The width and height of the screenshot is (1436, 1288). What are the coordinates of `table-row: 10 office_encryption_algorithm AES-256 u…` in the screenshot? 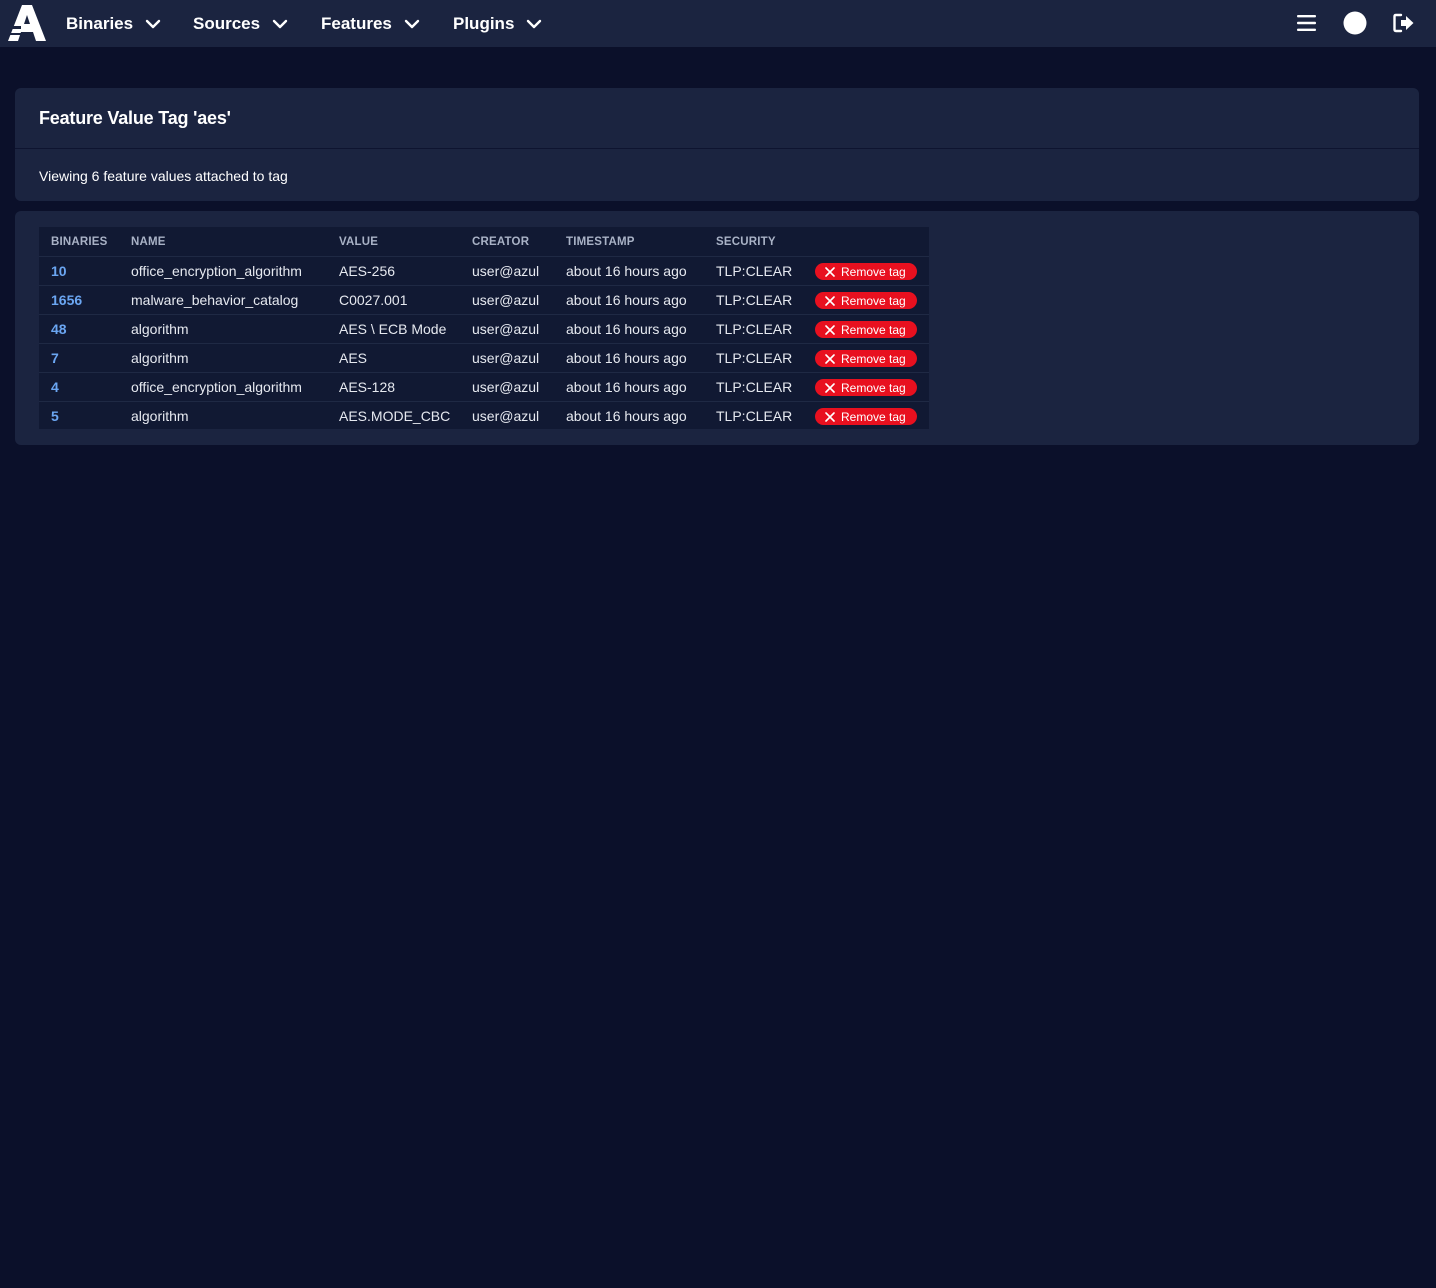 It's located at (484, 270).